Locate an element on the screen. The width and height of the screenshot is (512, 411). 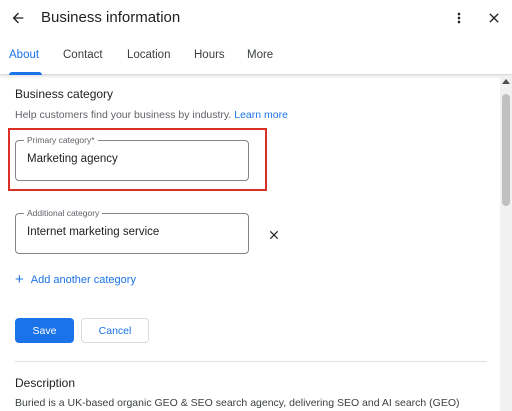
save-button: Save is located at coordinates (44, 330).